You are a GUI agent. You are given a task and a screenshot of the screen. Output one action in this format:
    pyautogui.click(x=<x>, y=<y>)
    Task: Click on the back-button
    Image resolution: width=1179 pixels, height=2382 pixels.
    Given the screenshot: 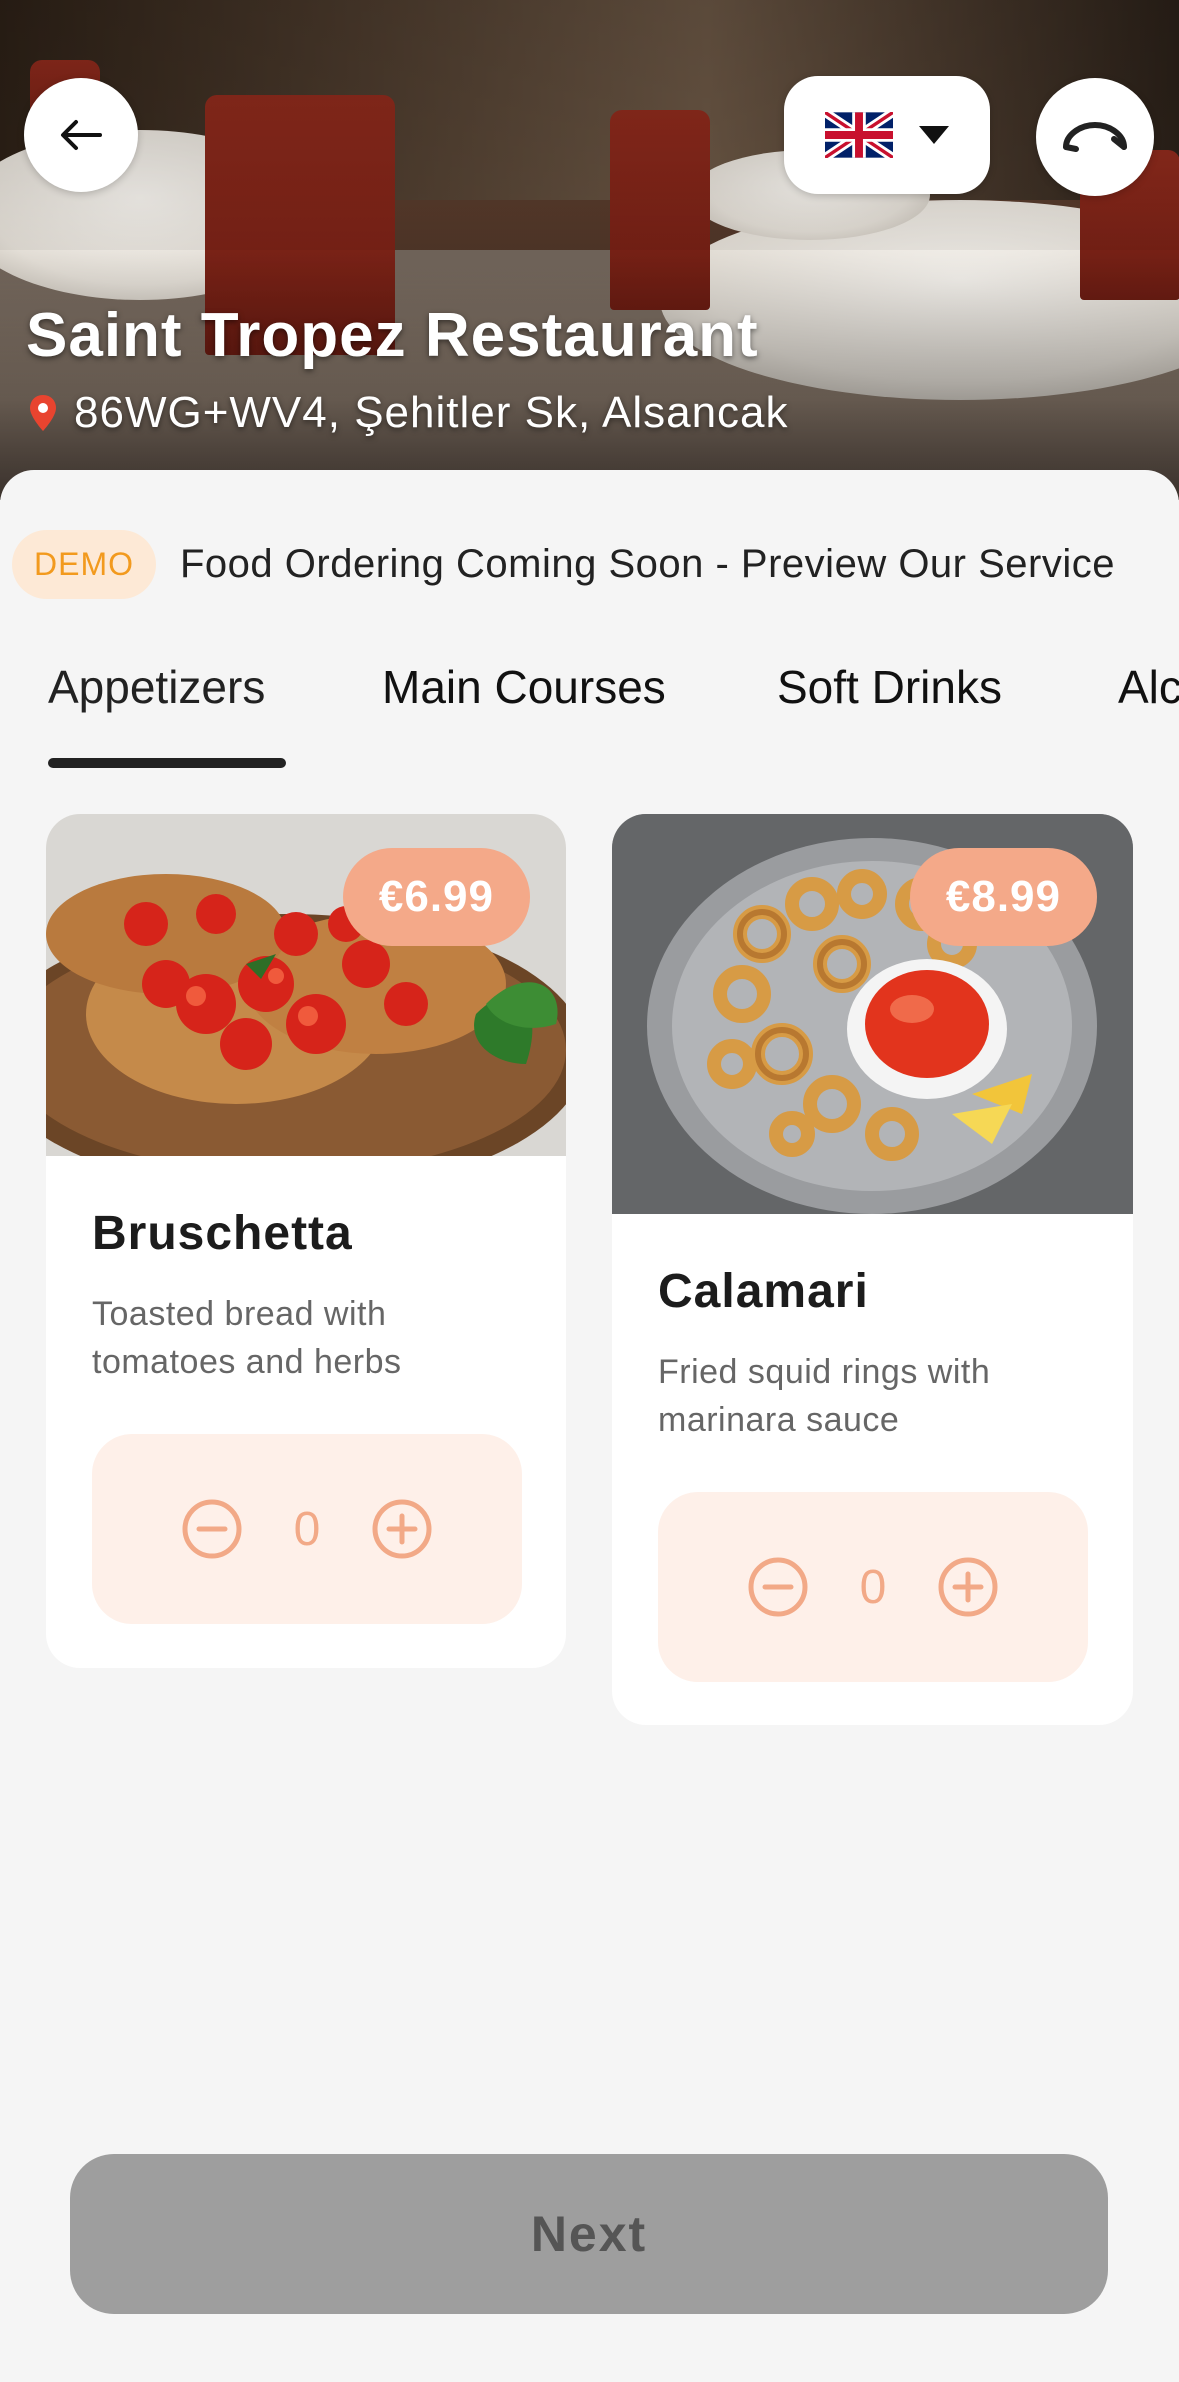 What is the action you would take?
    pyautogui.click(x=81, y=135)
    